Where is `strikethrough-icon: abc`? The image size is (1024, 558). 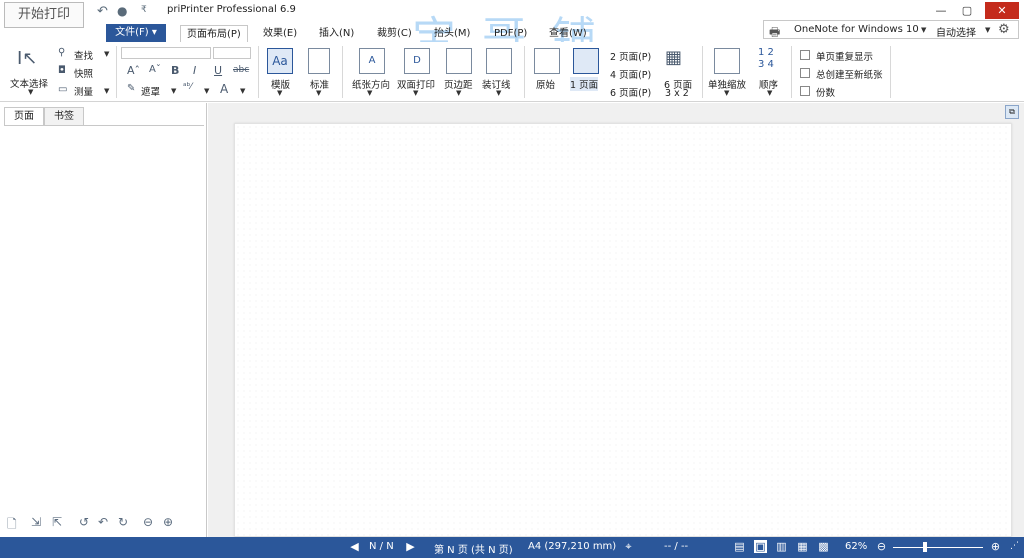
strikethrough-icon: abc is located at coordinates (241, 70).